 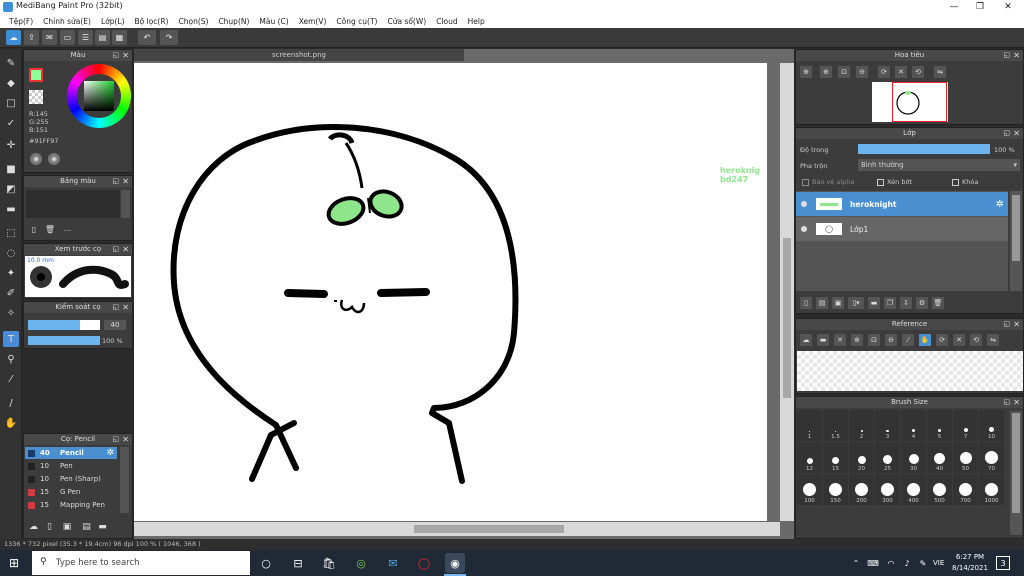 What do you see at coordinates (938, 303) in the screenshot?
I see `delete-layer-icon: 🗑` at bounding box center [938, 303].